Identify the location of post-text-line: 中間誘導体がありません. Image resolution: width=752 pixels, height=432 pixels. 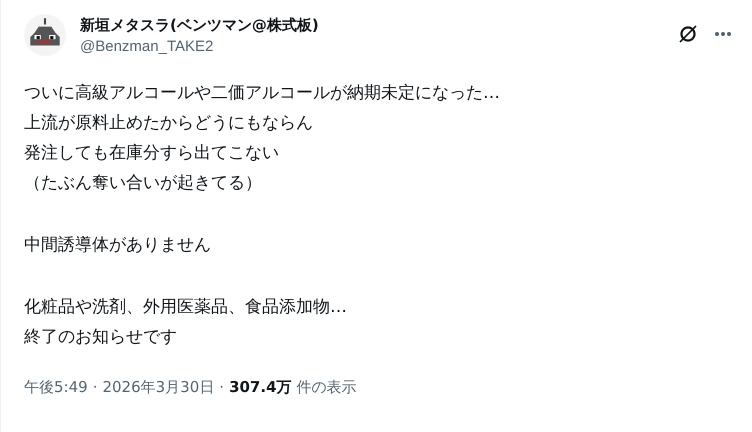
(118, 245).